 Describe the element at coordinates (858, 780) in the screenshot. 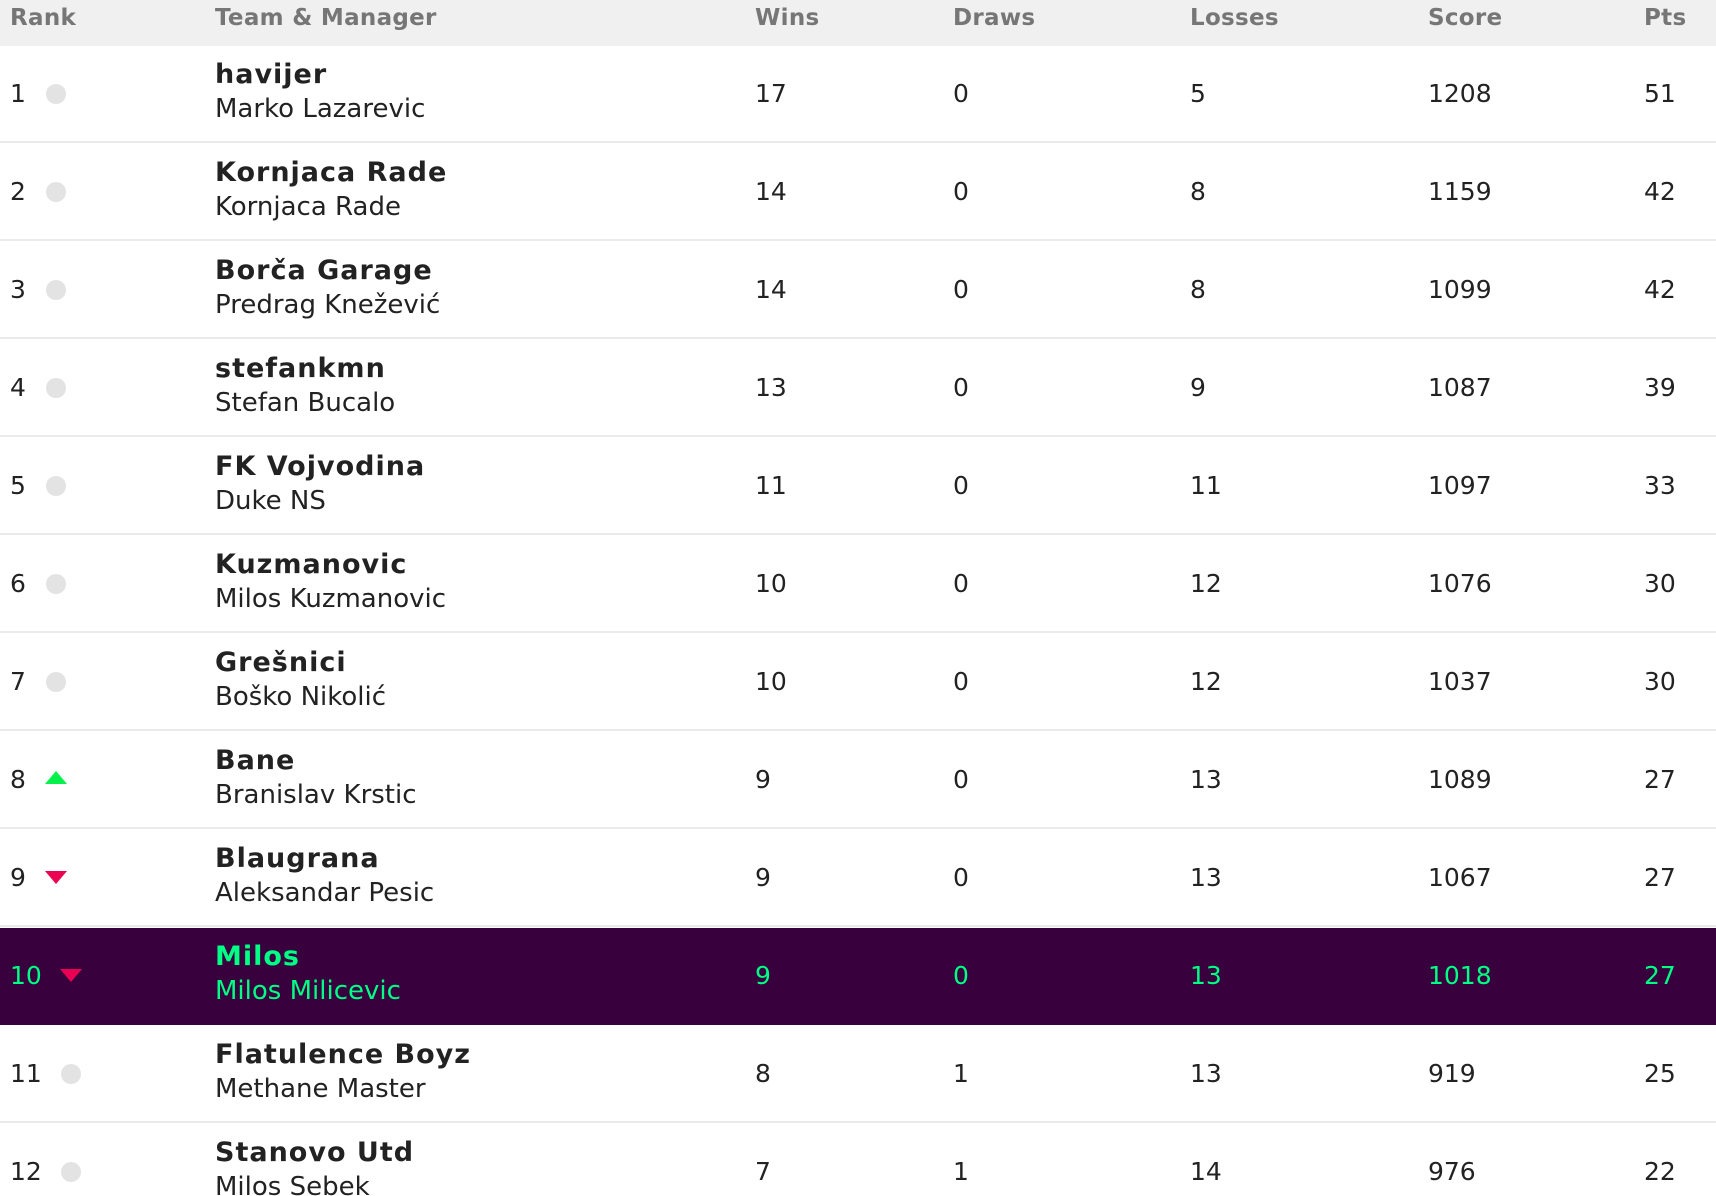

I see `table-row: 8 Bane Branislav Krstic 9 0 13 1089 27` at that location.